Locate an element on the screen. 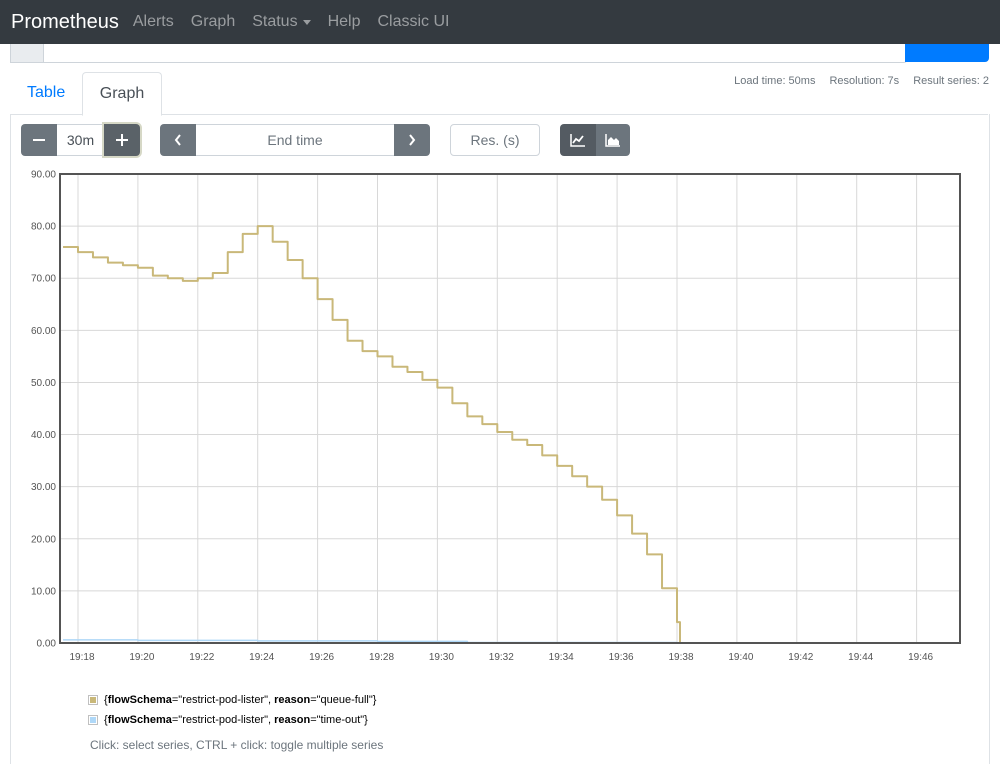 The image size is (1000, 764). nav-classic-ui: Classic UI is located at coordinates (413, 22).